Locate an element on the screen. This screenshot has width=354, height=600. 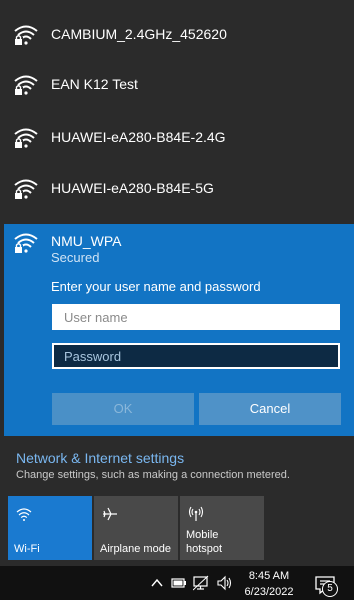
network-security-status: Secured is located at coordinates (75, 257).